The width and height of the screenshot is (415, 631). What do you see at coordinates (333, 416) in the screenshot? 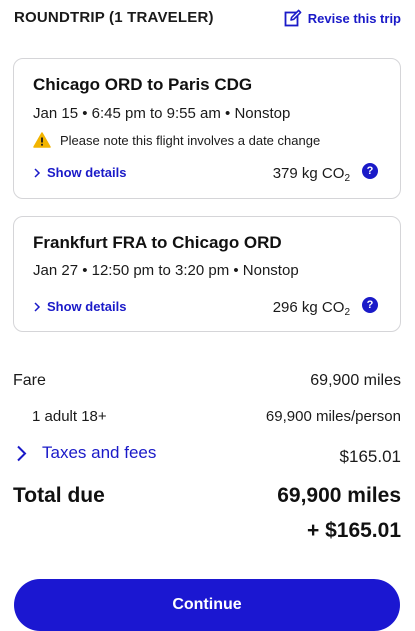
I see `adult-value: 69,900 miles/person` at bounding box center [333, 416].